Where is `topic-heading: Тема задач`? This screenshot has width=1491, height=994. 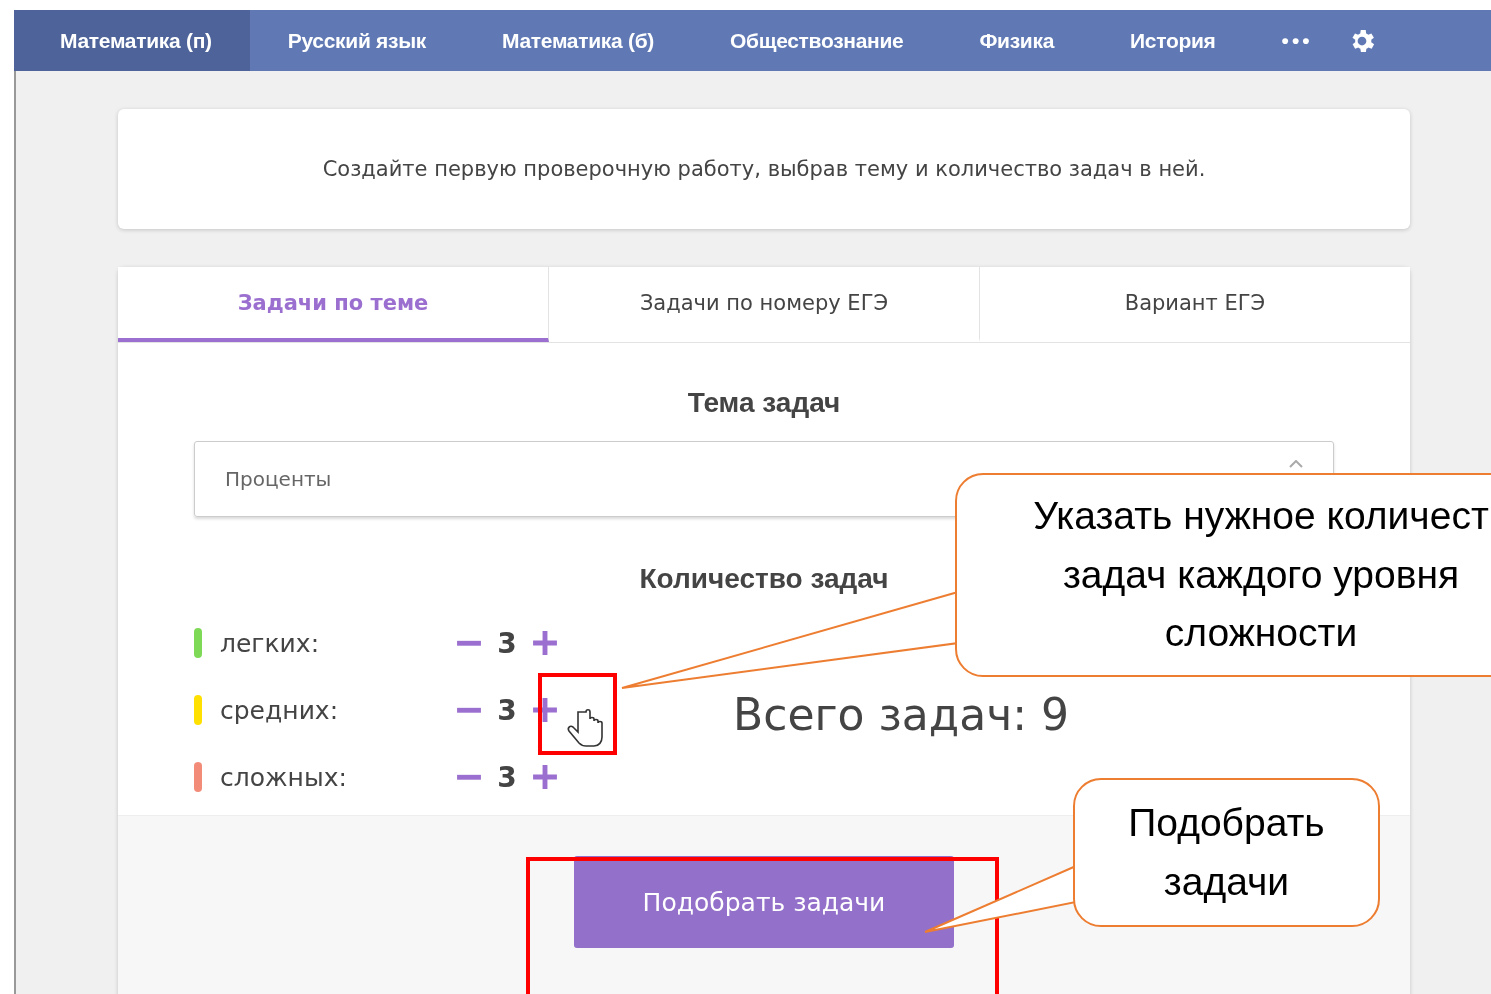 topic-heading: Тема задач is located at coordinates (764, 403).